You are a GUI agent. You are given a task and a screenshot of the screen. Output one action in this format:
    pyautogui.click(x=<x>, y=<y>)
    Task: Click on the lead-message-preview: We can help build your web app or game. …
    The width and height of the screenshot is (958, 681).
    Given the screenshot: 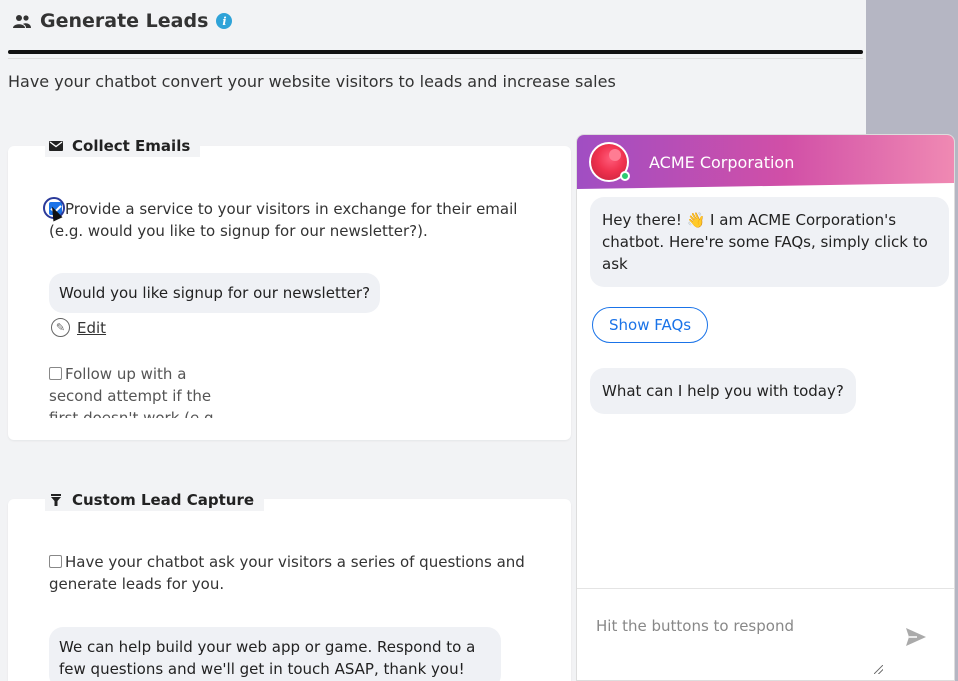 What is the action you would take?
    pyautogui.click(x=275, y=654)
    